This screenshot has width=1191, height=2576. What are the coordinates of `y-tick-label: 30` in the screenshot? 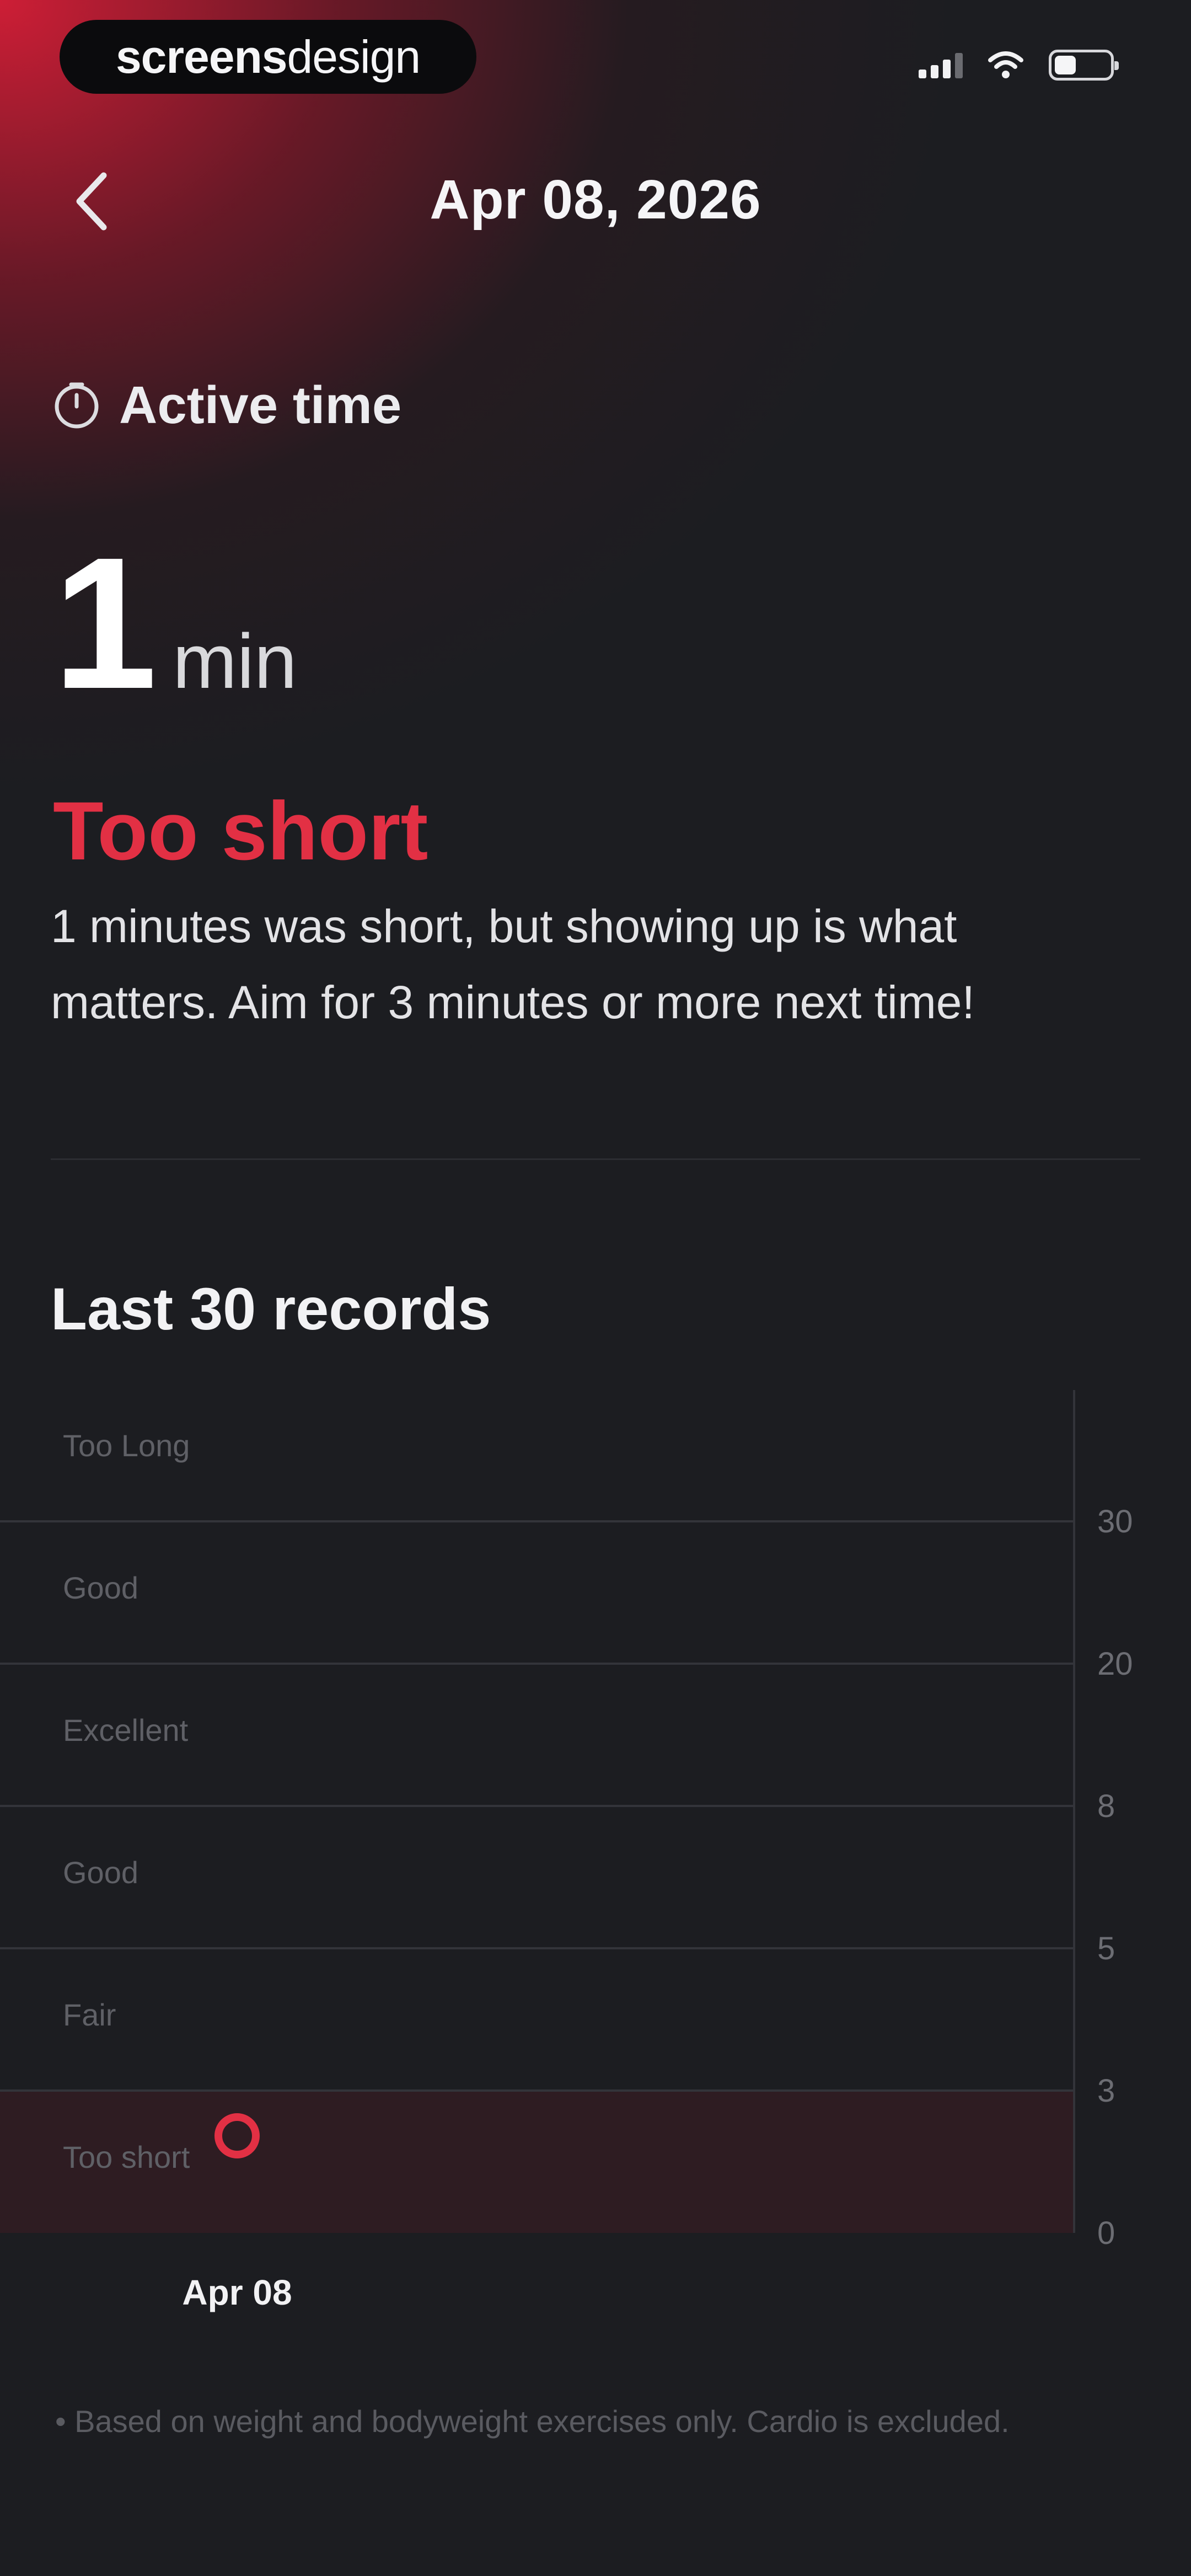 It's located at (1115, 1522).